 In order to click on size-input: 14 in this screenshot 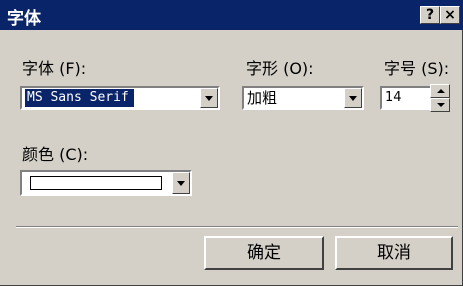, I will do `click(406, 98)`.